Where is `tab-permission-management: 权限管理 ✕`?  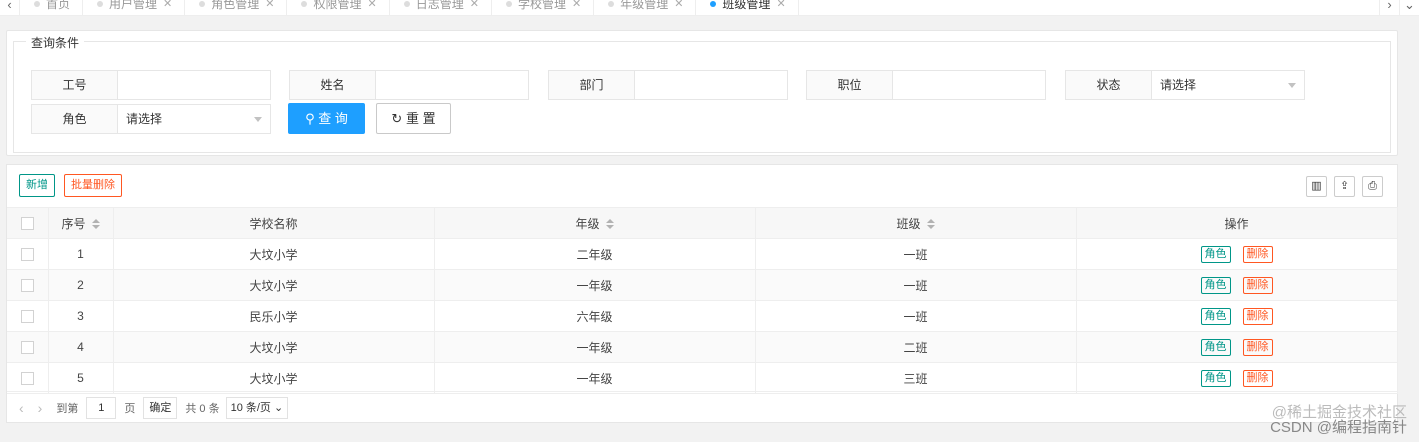
tab-permission-management: 权限管理 ✕ is located at coordinates (338, 7).